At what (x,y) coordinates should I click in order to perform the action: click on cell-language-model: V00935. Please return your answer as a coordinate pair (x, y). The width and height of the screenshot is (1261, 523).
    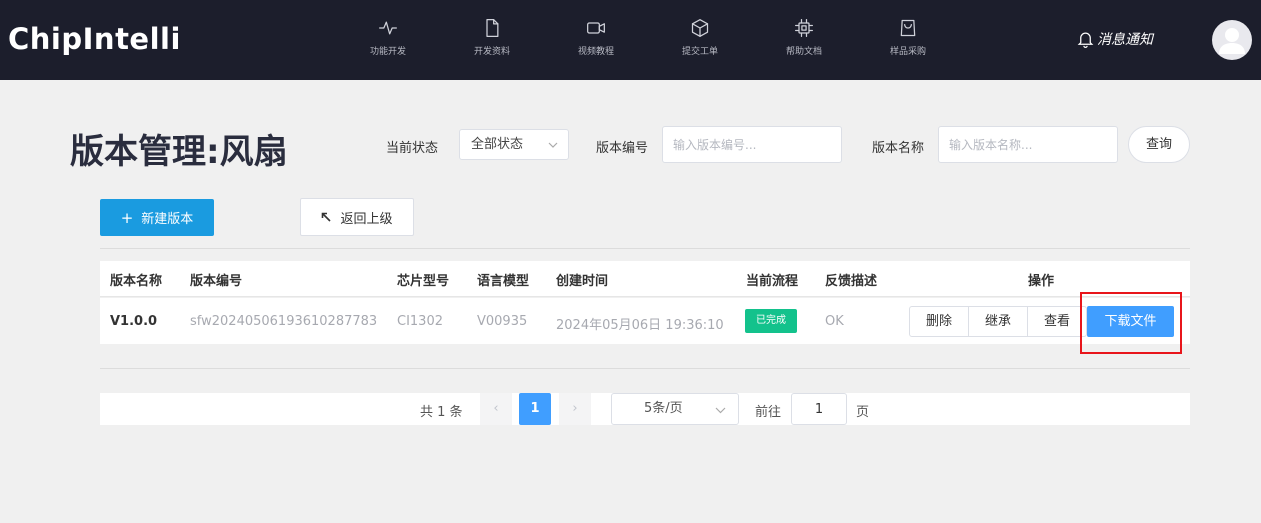
    Looking at the image, I should click on (502, 321).